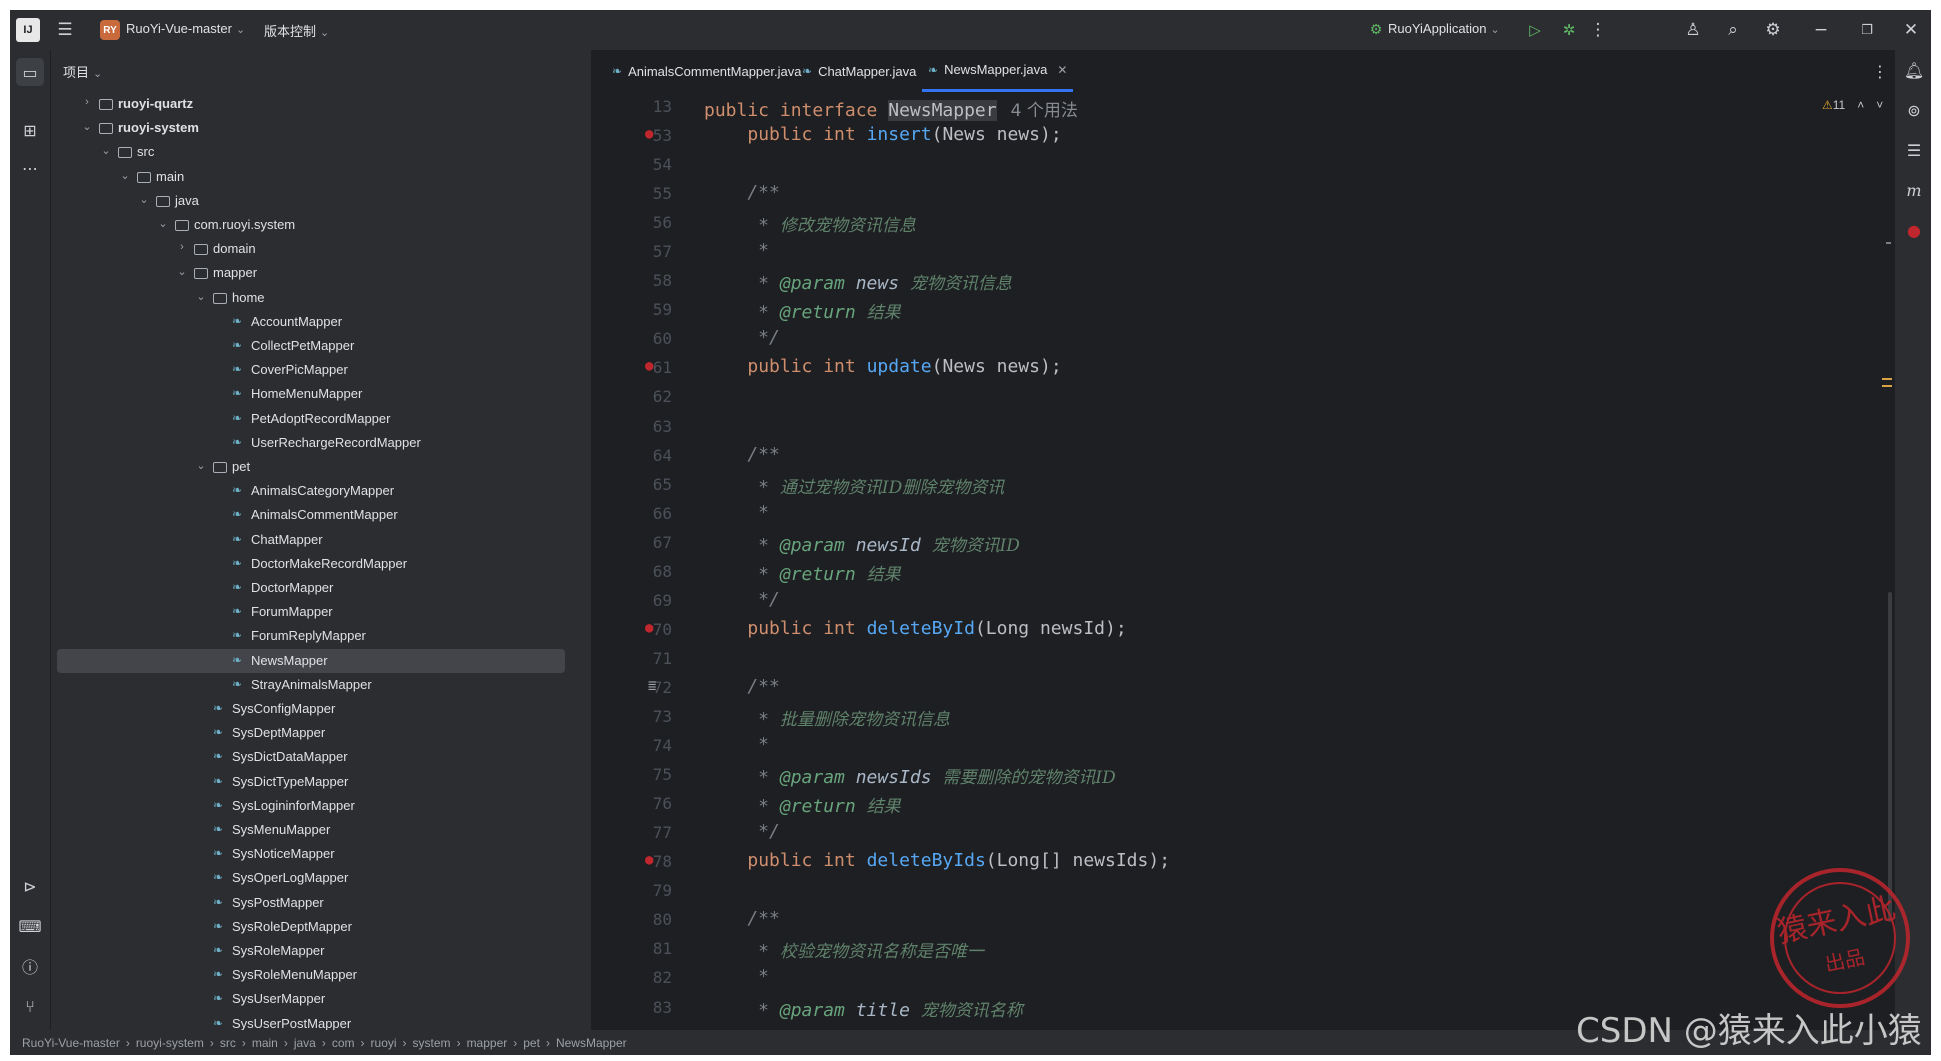 The image size is (1941, 1061). What do you see at coordinates (1914, 70) in the screenshot?
I see `notifications-bell-icon: 🔔︎` at bounding box center [1914, 70].